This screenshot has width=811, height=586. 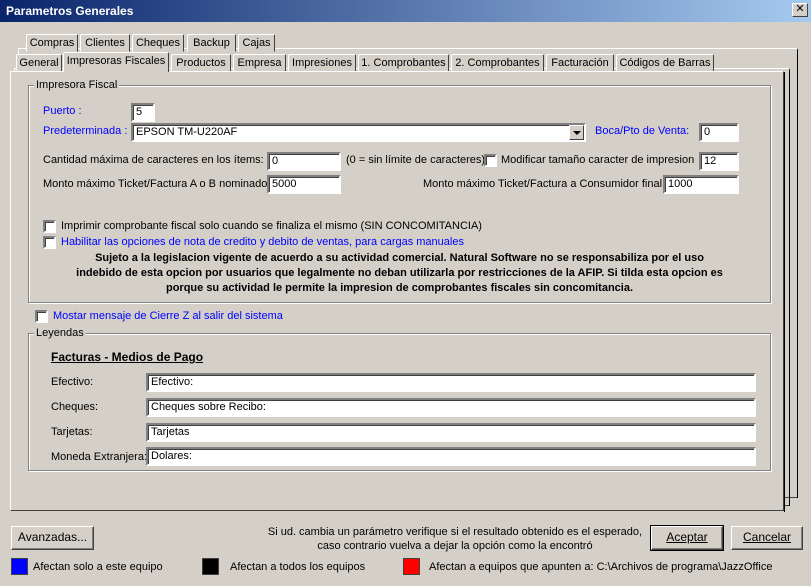 I want to click on cancelar-button: Cancelar, so click(x=767, y=538).